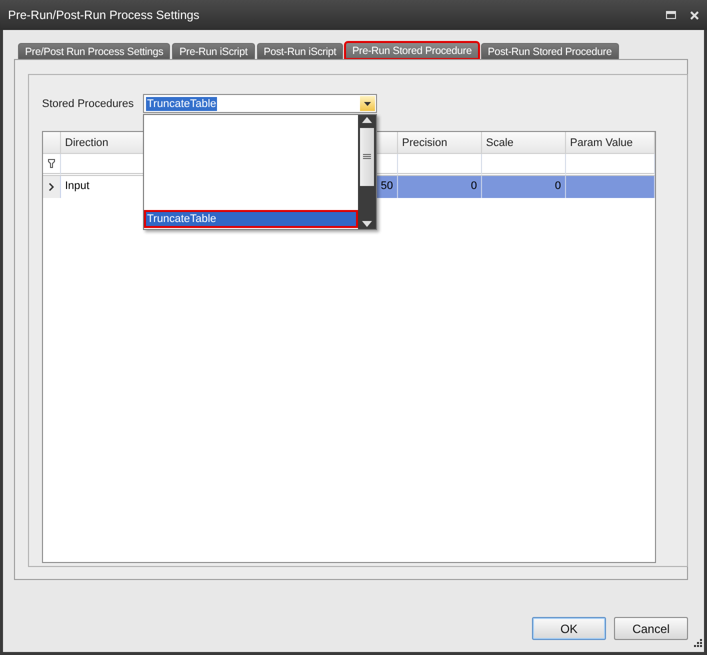  I want to click on dropdown-arrow-icon, so click(367, 104).